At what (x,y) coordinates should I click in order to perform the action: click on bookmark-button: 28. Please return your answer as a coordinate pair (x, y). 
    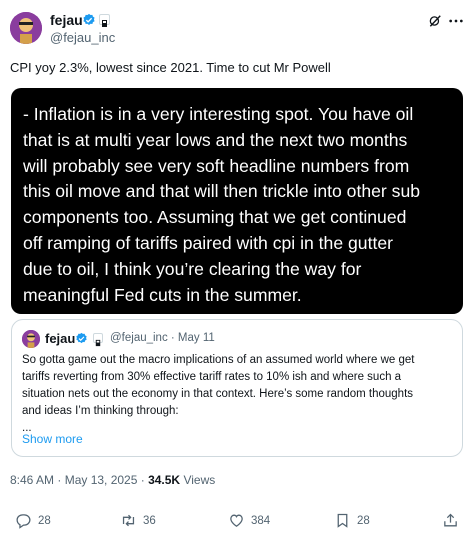
    Looking at the image, I should click on (352, 520).